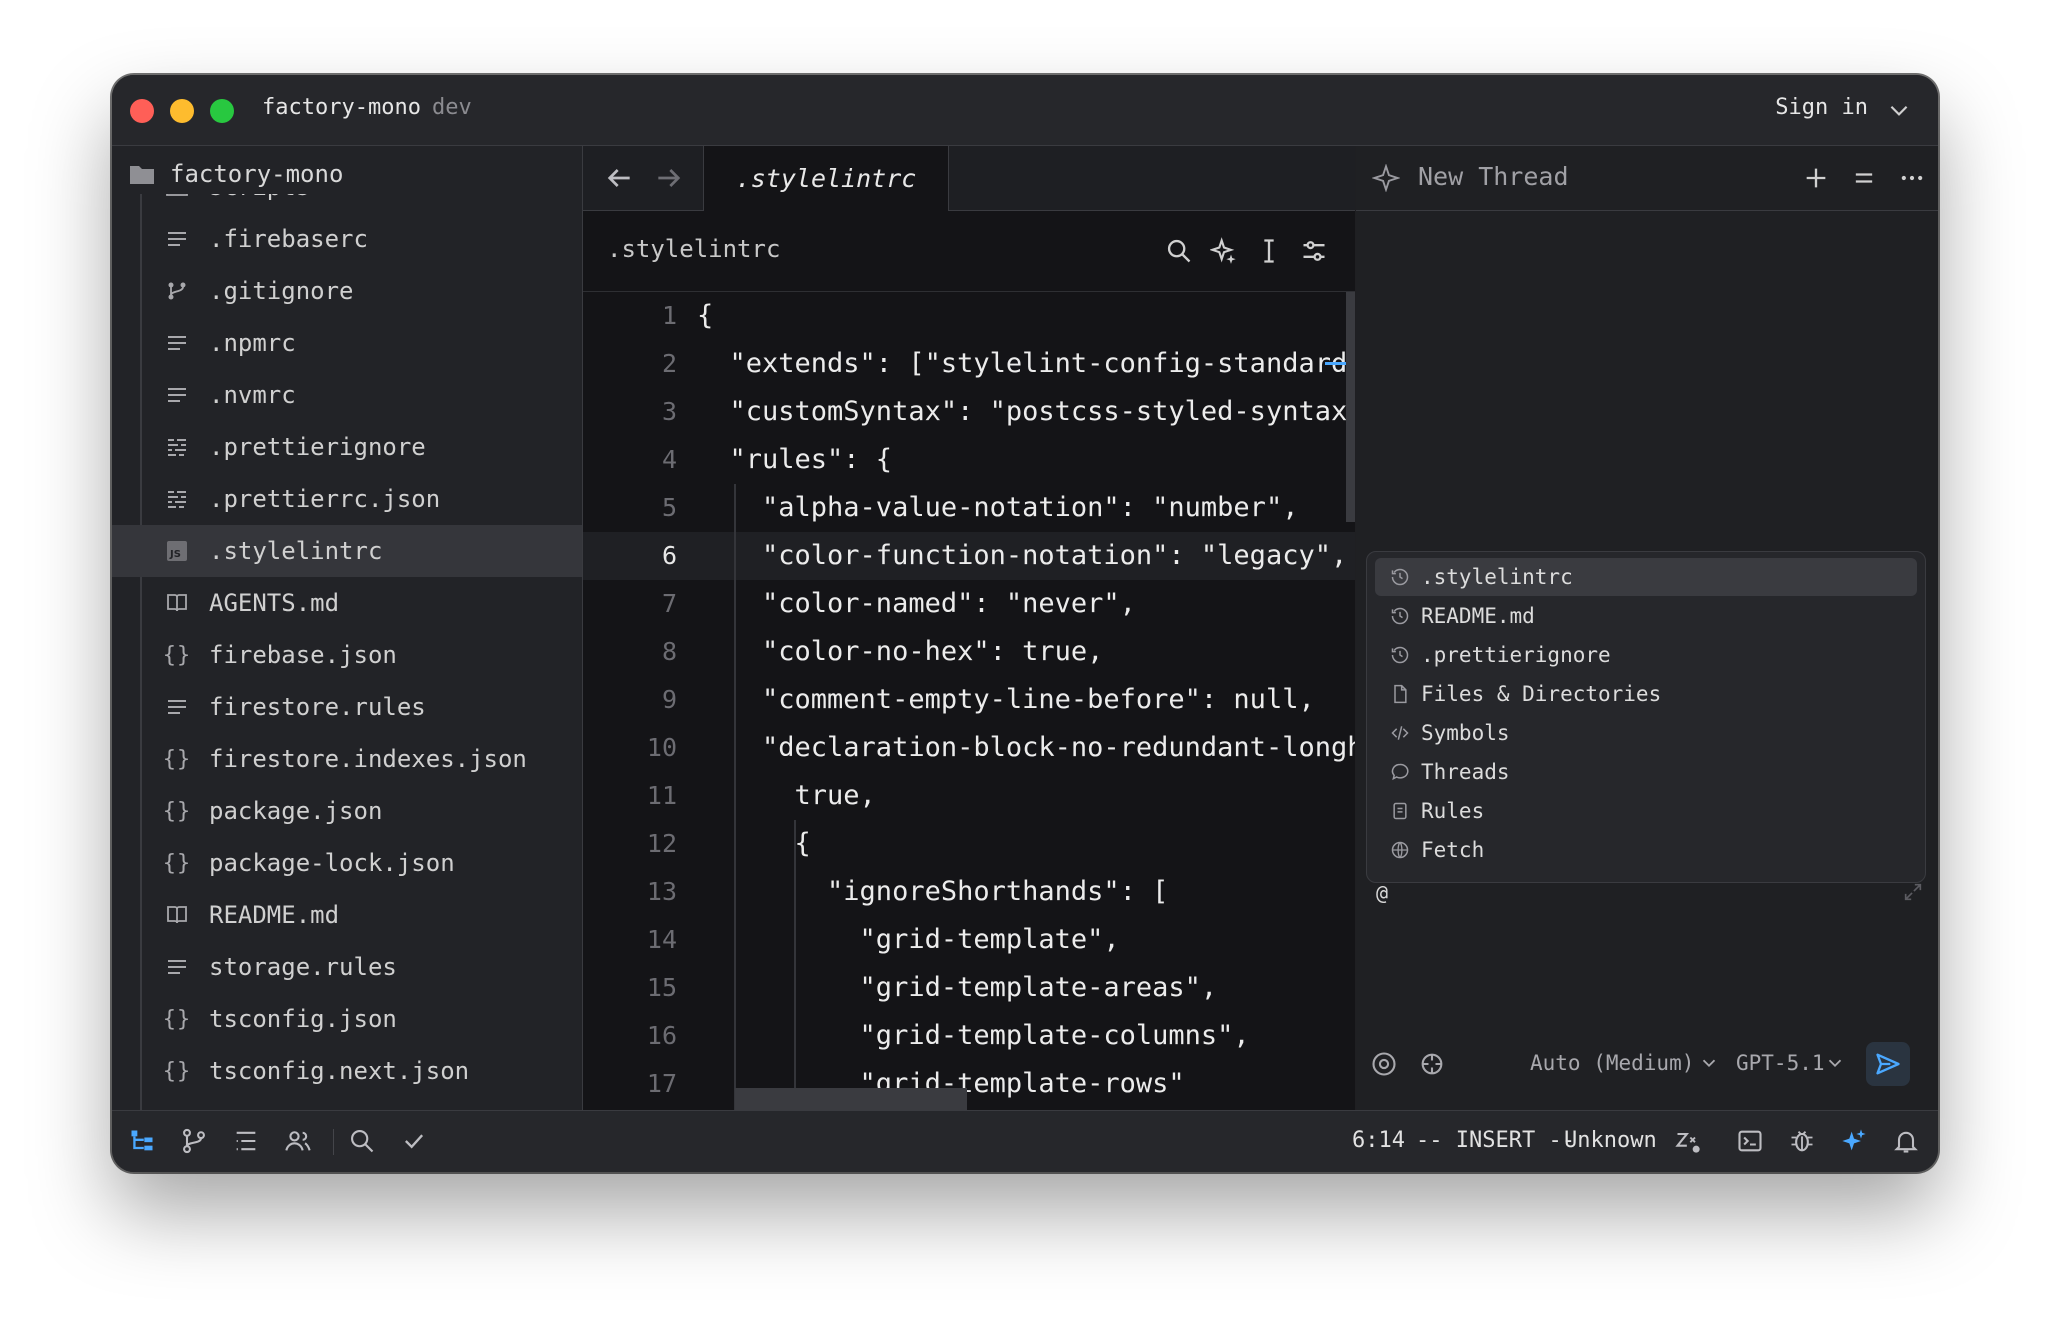  What do you see at coordinates (969, 892) in the screenshot?
I see `code-line: 13 "ignoreShorthands": [` at bounding box center [969, 892].